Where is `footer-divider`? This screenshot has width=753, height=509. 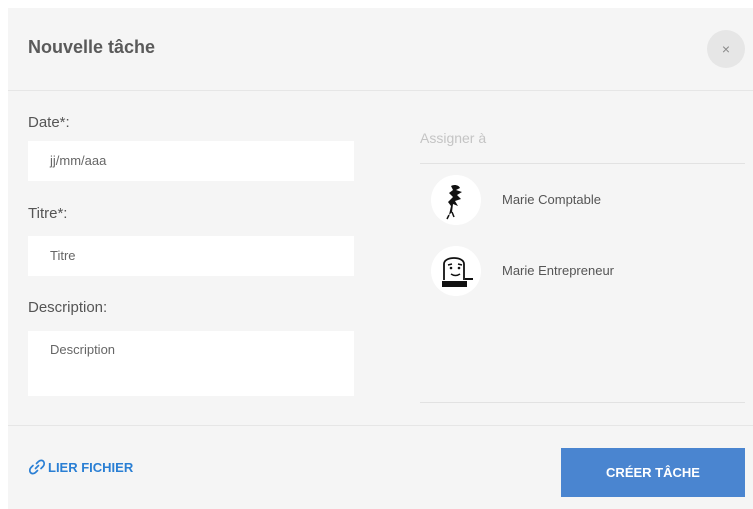
footer-divider is located at coordinates (380, 425).